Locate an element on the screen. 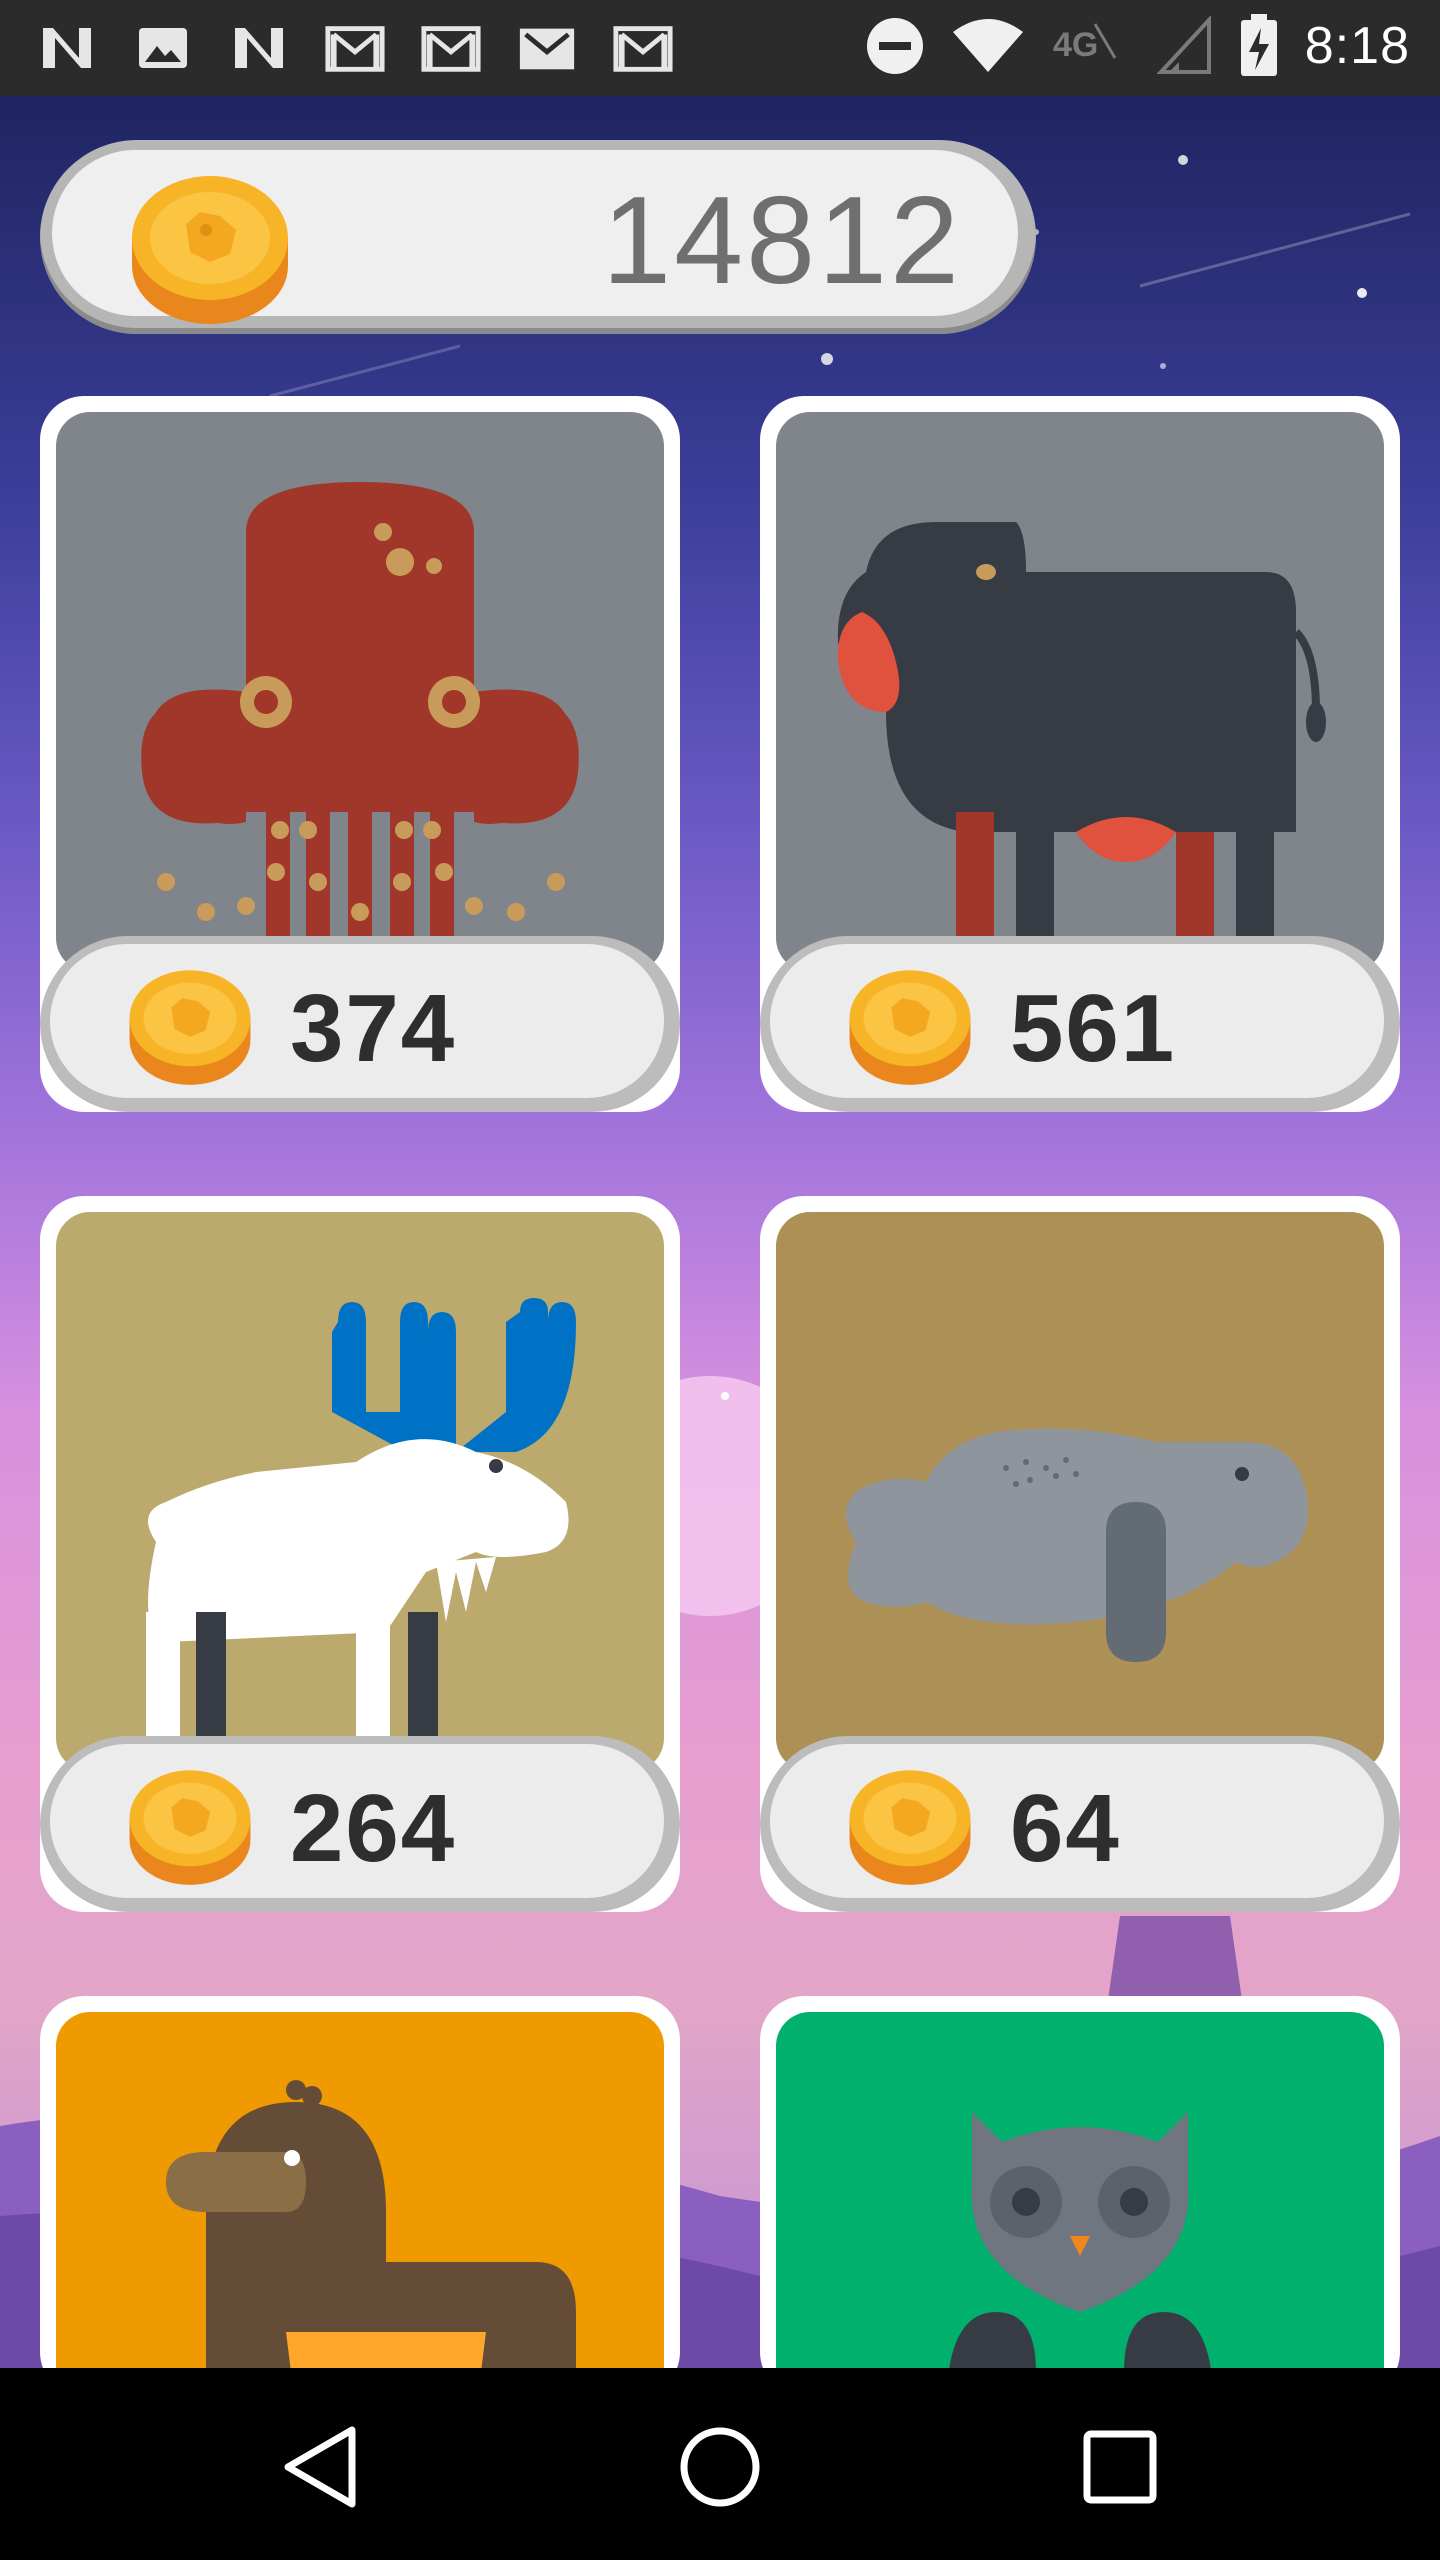  price-pill: 374 is located at coordinates (360, 1024).